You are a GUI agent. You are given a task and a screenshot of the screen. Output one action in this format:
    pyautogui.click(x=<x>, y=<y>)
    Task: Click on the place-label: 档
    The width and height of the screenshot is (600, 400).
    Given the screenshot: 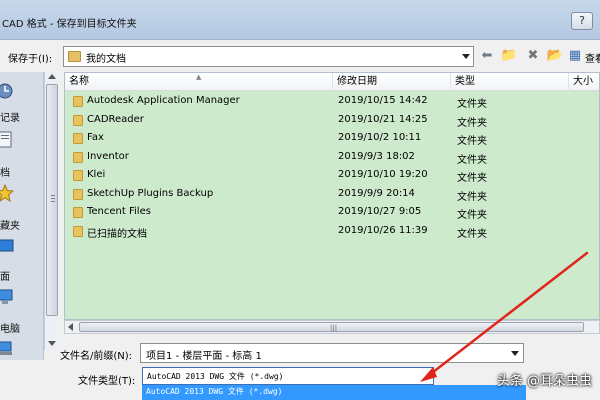 What is the action you would take?
    pyautogui.click(x=5, y=173)
    